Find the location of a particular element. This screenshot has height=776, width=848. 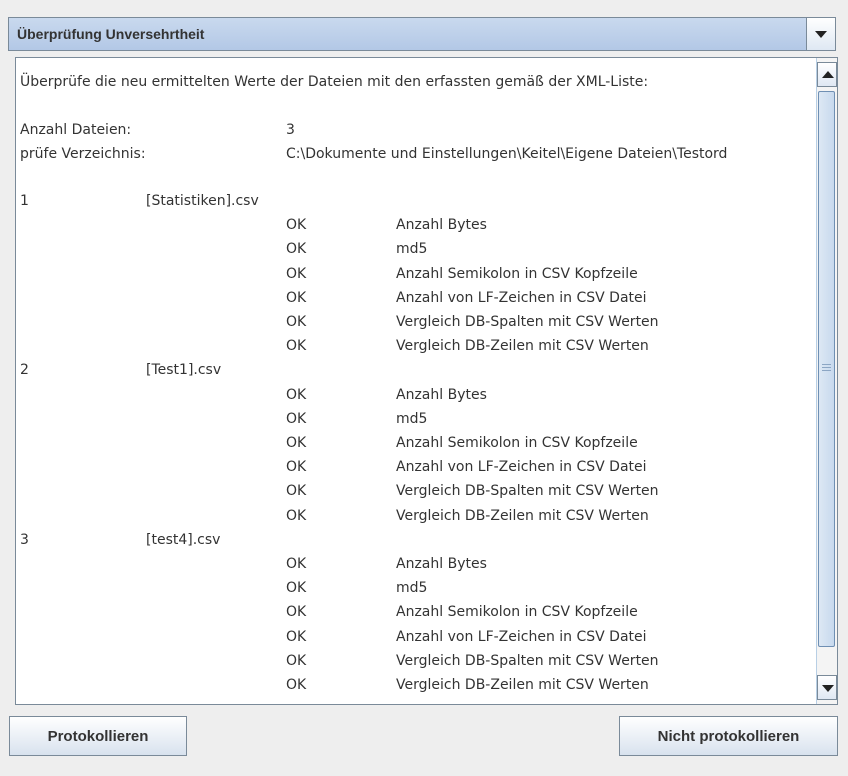

nicht-protokollieren-button: Nicht protokollieren is located at coordinates (728, 736).